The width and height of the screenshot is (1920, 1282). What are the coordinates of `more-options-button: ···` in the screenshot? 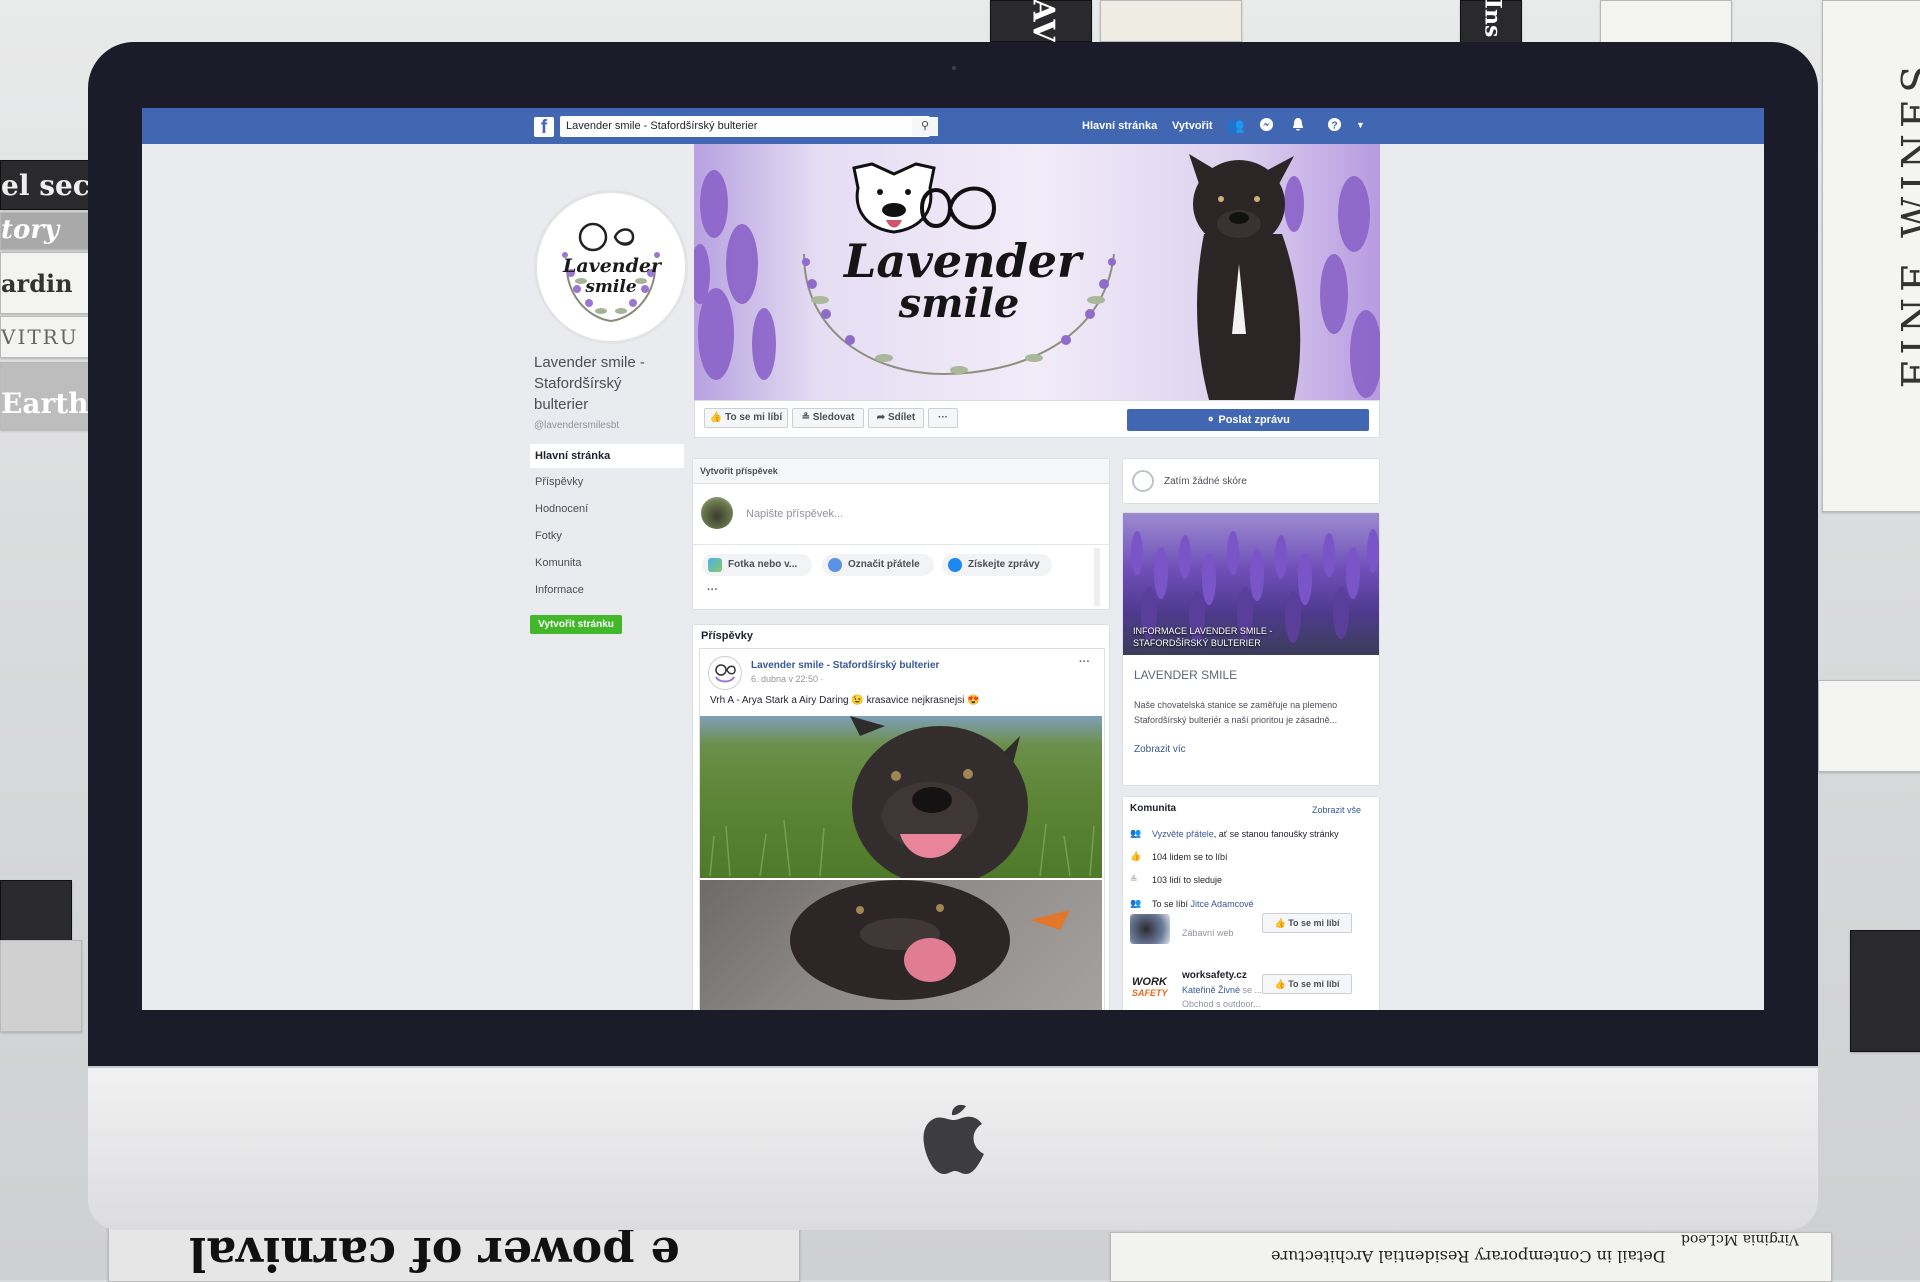 It's located at (943, 418).